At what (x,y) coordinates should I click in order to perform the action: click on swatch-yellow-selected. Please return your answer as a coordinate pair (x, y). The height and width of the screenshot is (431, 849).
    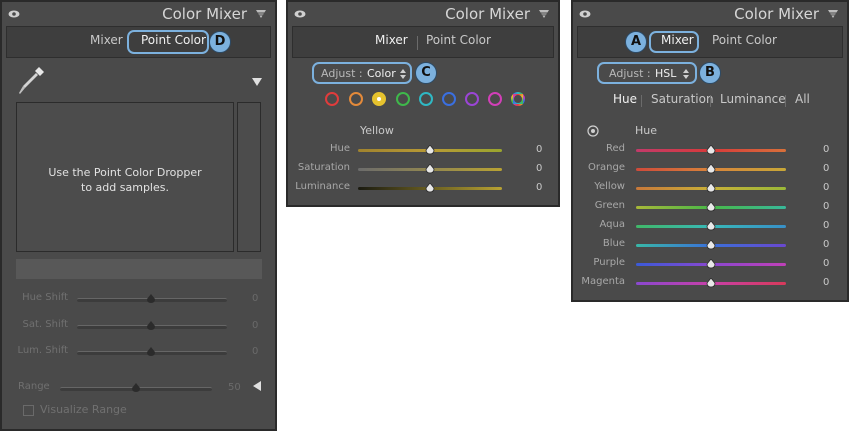
    Looking at the image, I should click on (379, 99).